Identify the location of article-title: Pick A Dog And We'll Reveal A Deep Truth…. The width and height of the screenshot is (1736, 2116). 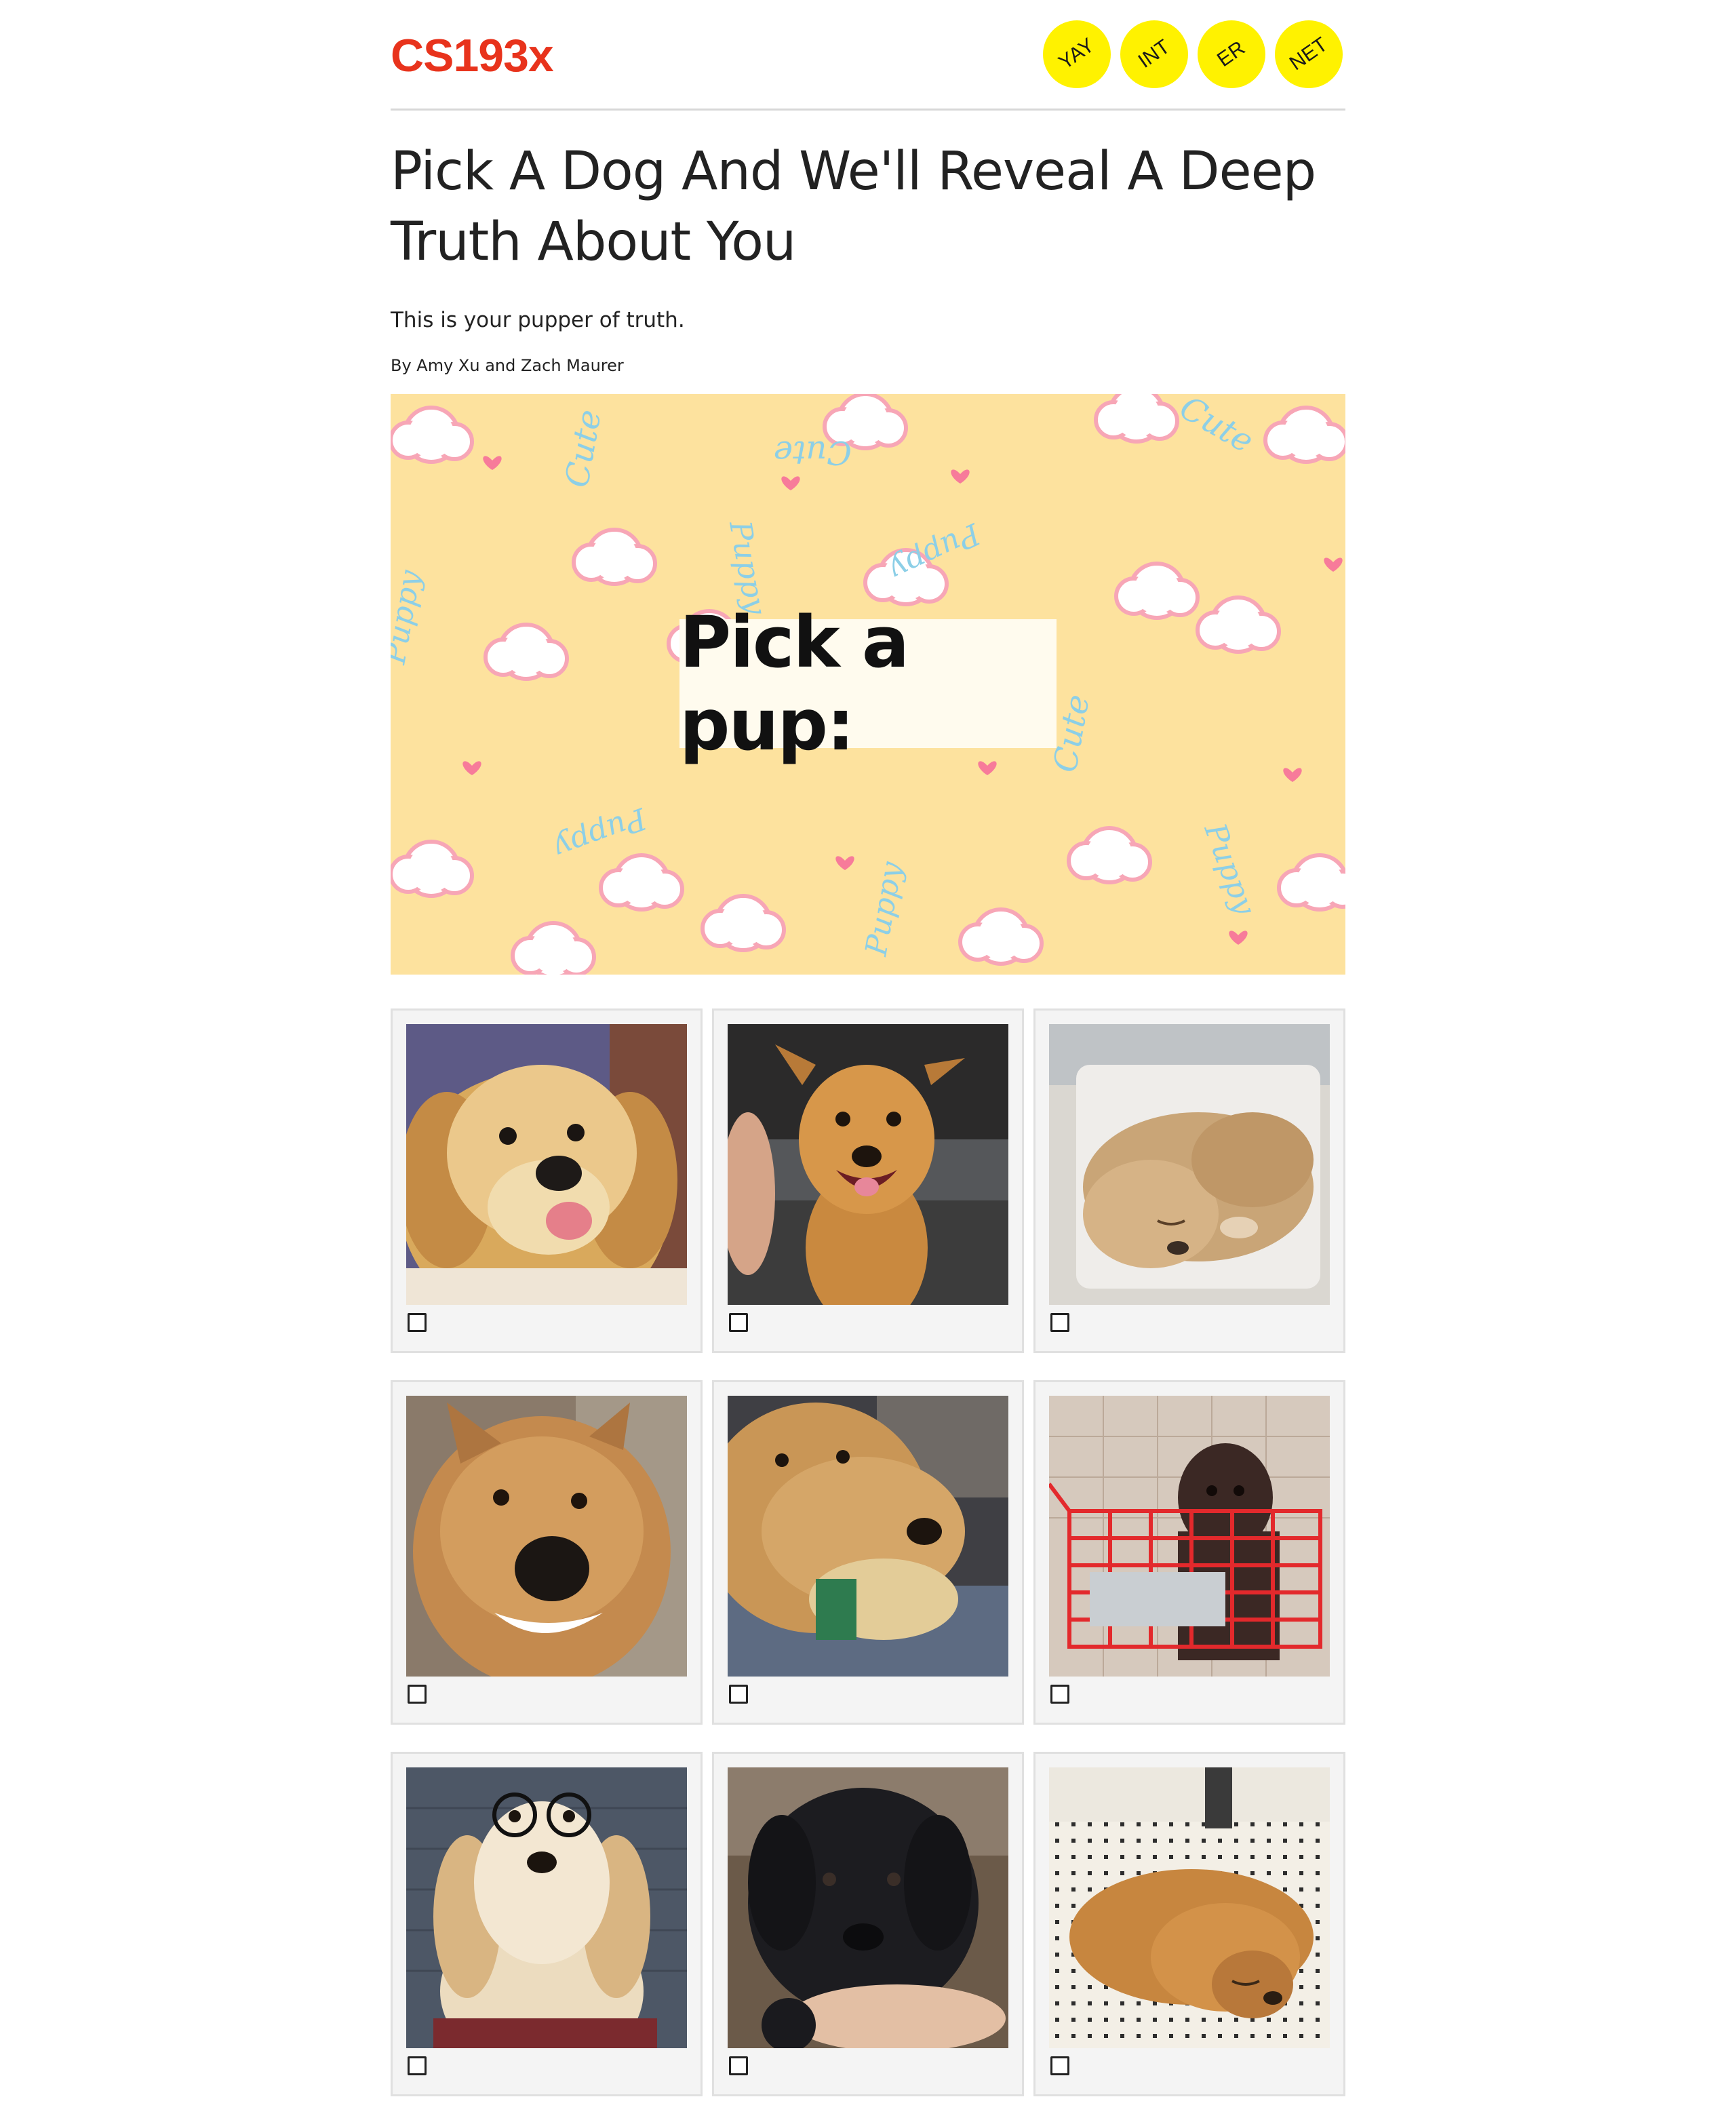
(854, 207).